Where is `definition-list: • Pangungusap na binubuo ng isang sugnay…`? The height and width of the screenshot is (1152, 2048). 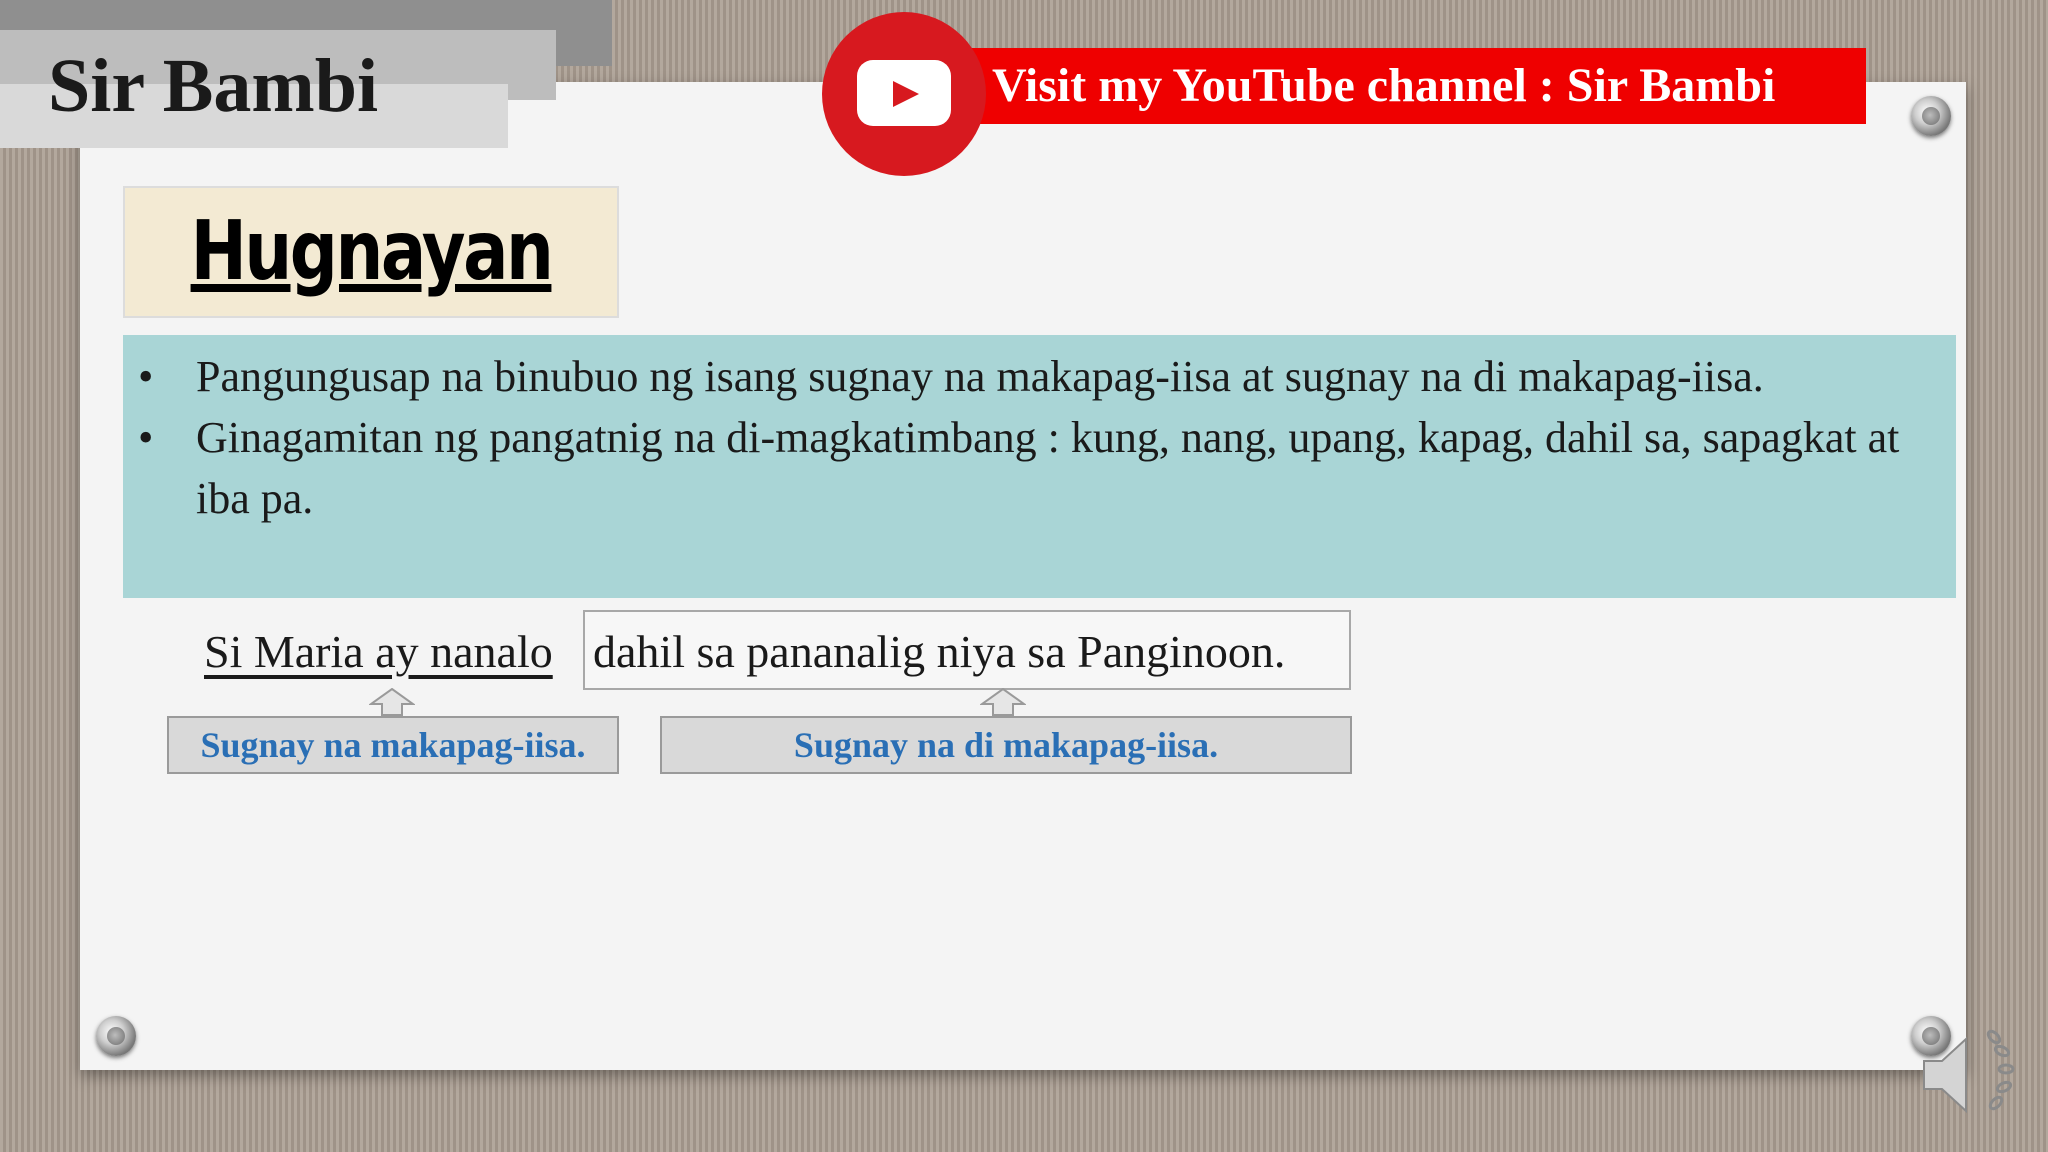 definition-list: • Pangungusap na binubuo ng isang sugnay… is located at coordinates (1038, 437).